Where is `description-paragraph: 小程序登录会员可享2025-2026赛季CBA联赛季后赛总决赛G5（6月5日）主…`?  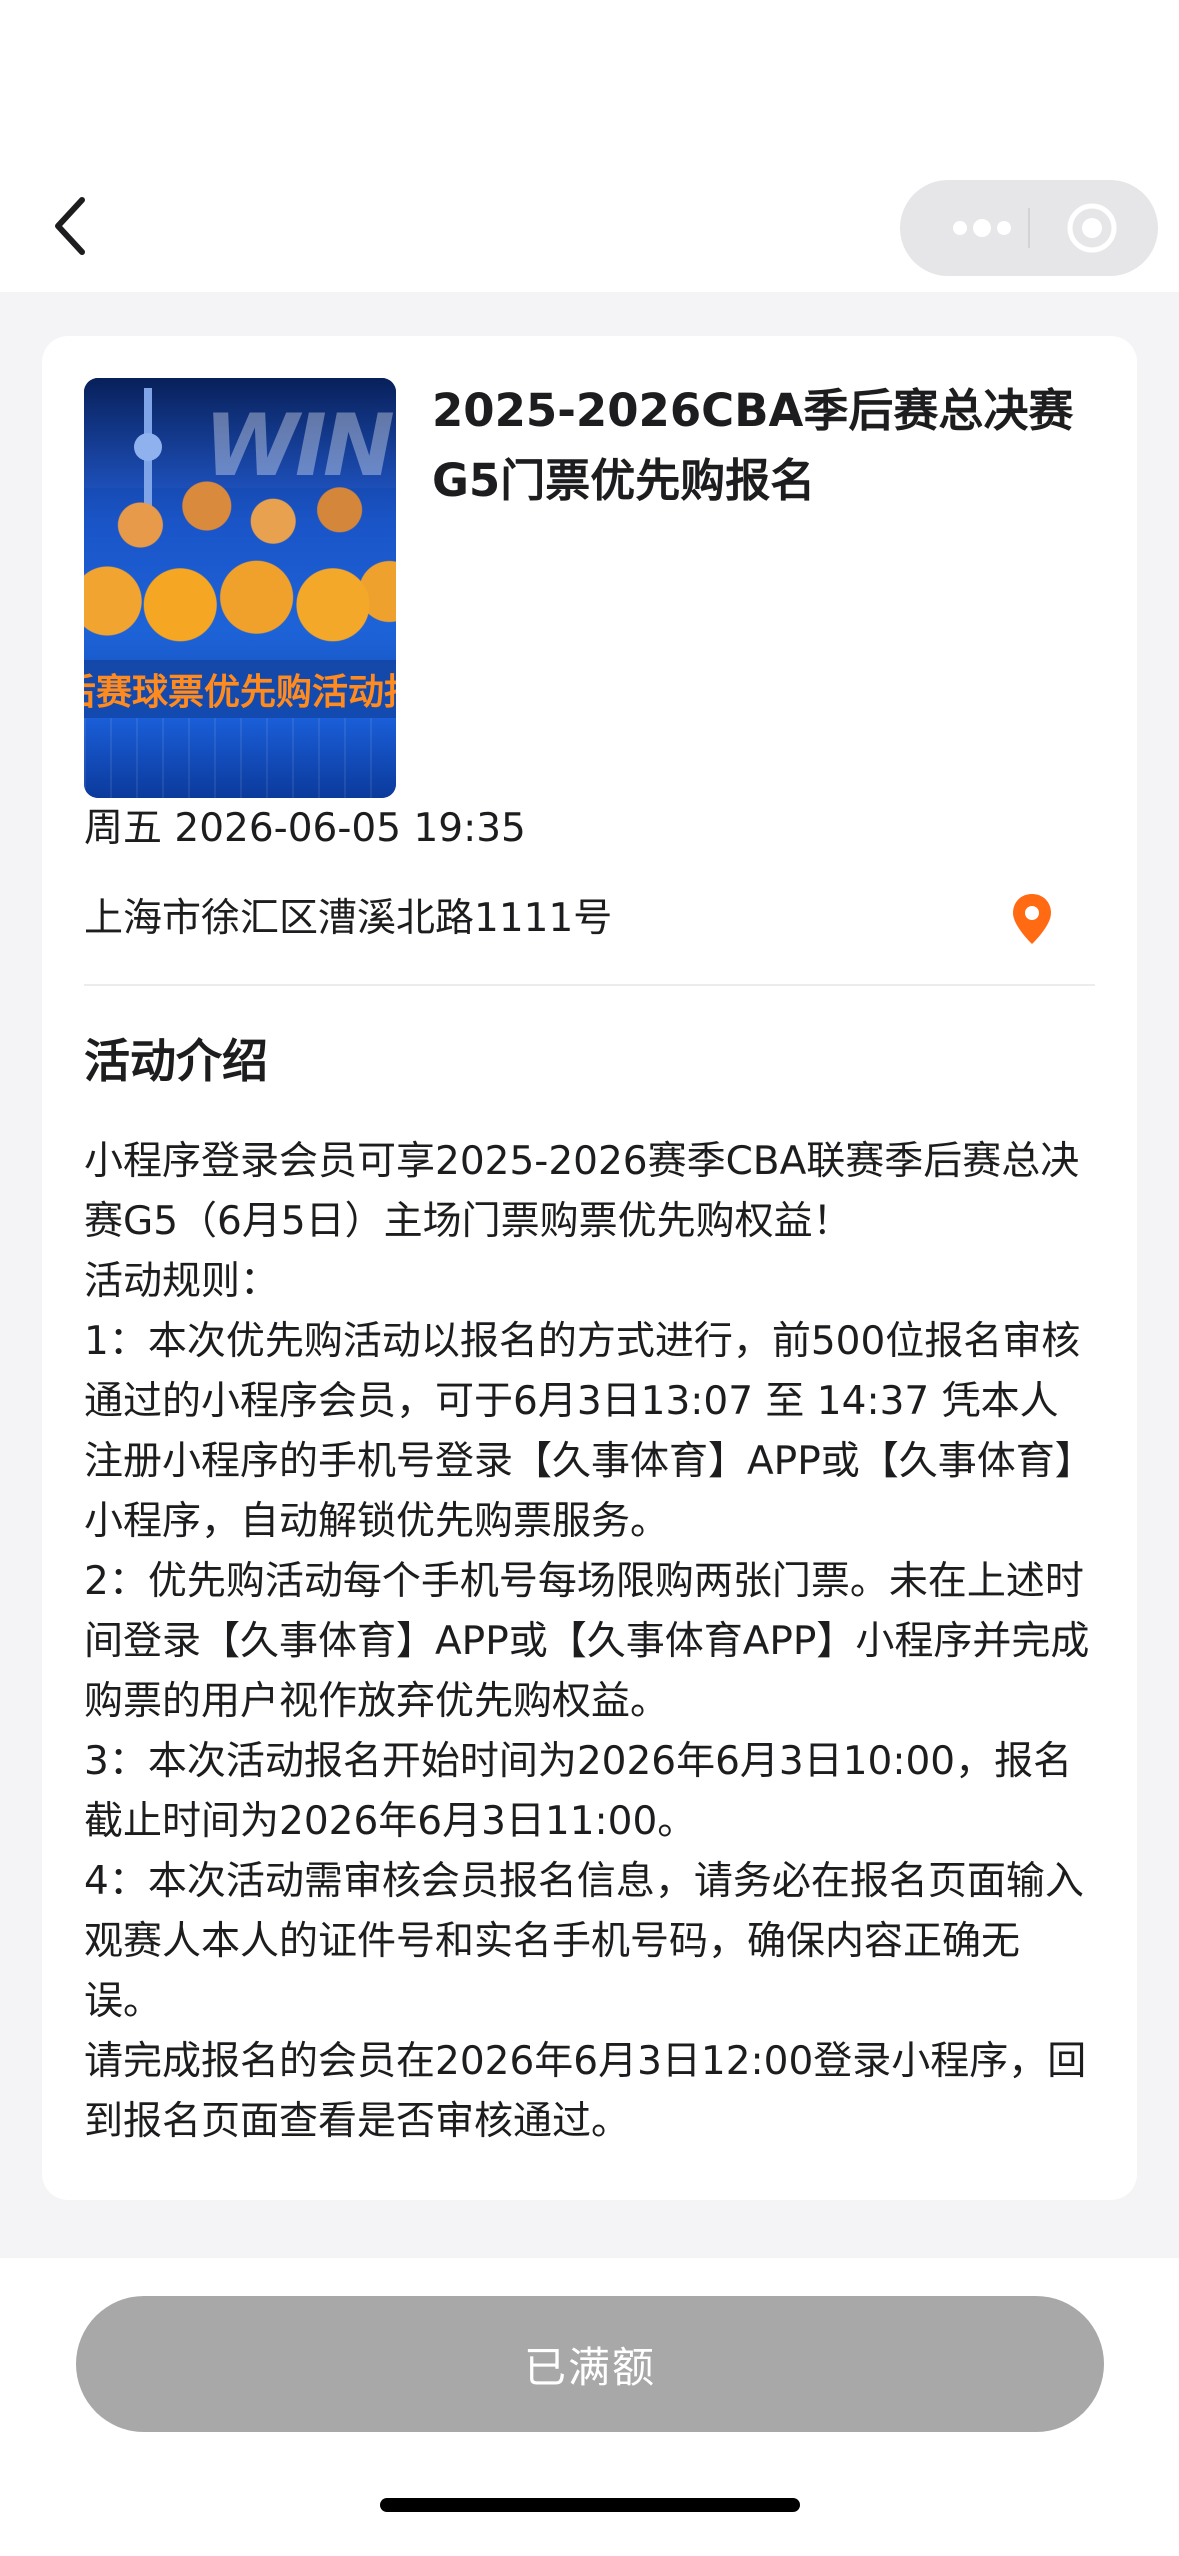
description-paragraph: 小程序登录会员可享2025-2026赛季CBA联赛季后赛总决赛G5（6月5日）主… is located at coordinates (582, 1191).